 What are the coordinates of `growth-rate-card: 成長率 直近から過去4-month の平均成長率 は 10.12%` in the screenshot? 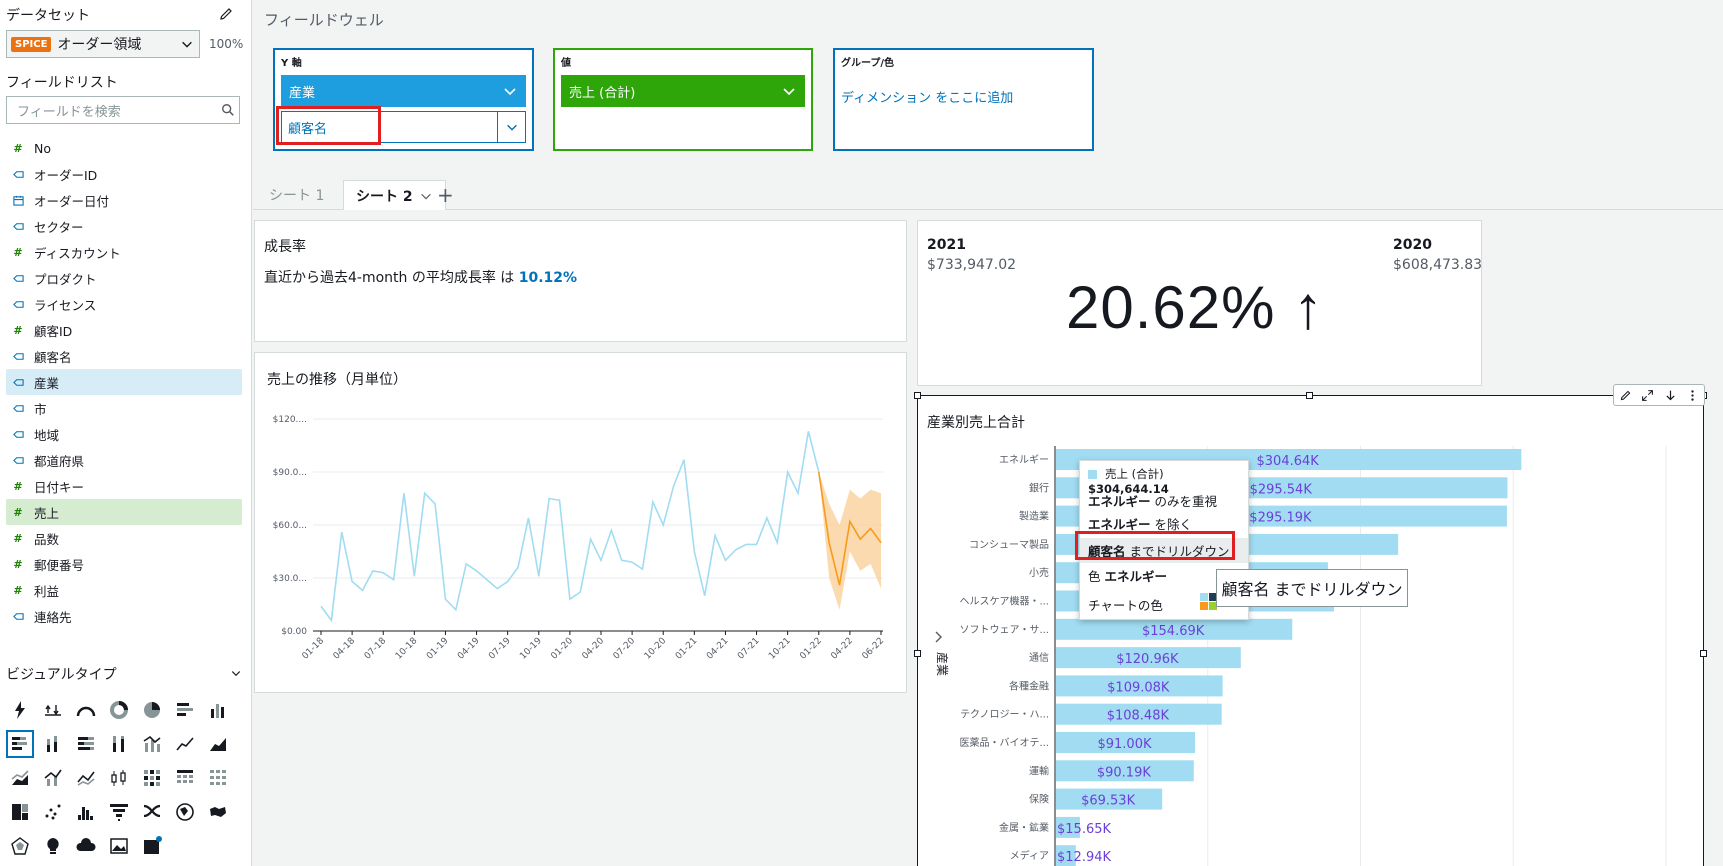 It's located at (580, 281).